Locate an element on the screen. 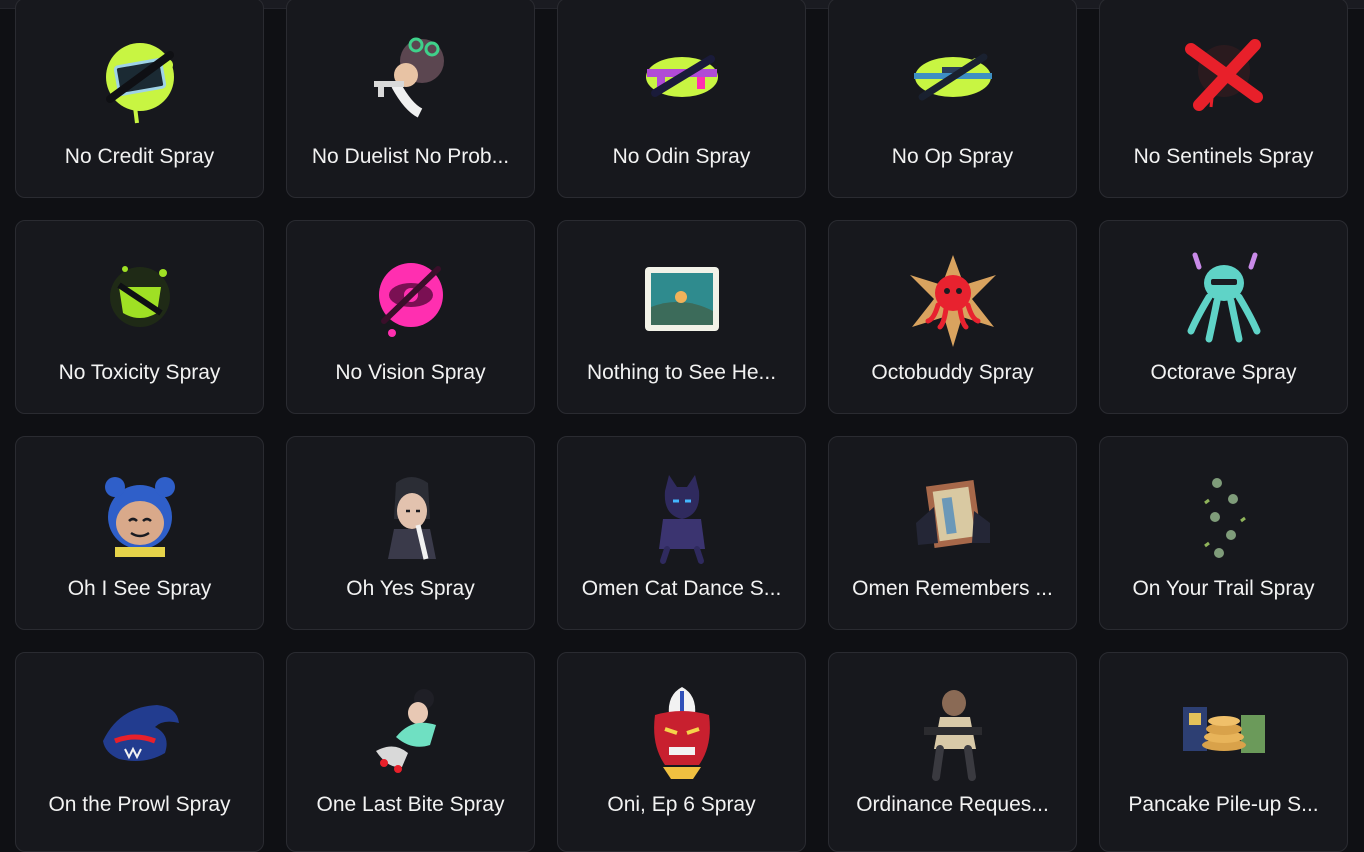 The height and width of the screenshot is (852, 1364). spray-label: No Toxicity Spray is located at coordinates (139, 372).